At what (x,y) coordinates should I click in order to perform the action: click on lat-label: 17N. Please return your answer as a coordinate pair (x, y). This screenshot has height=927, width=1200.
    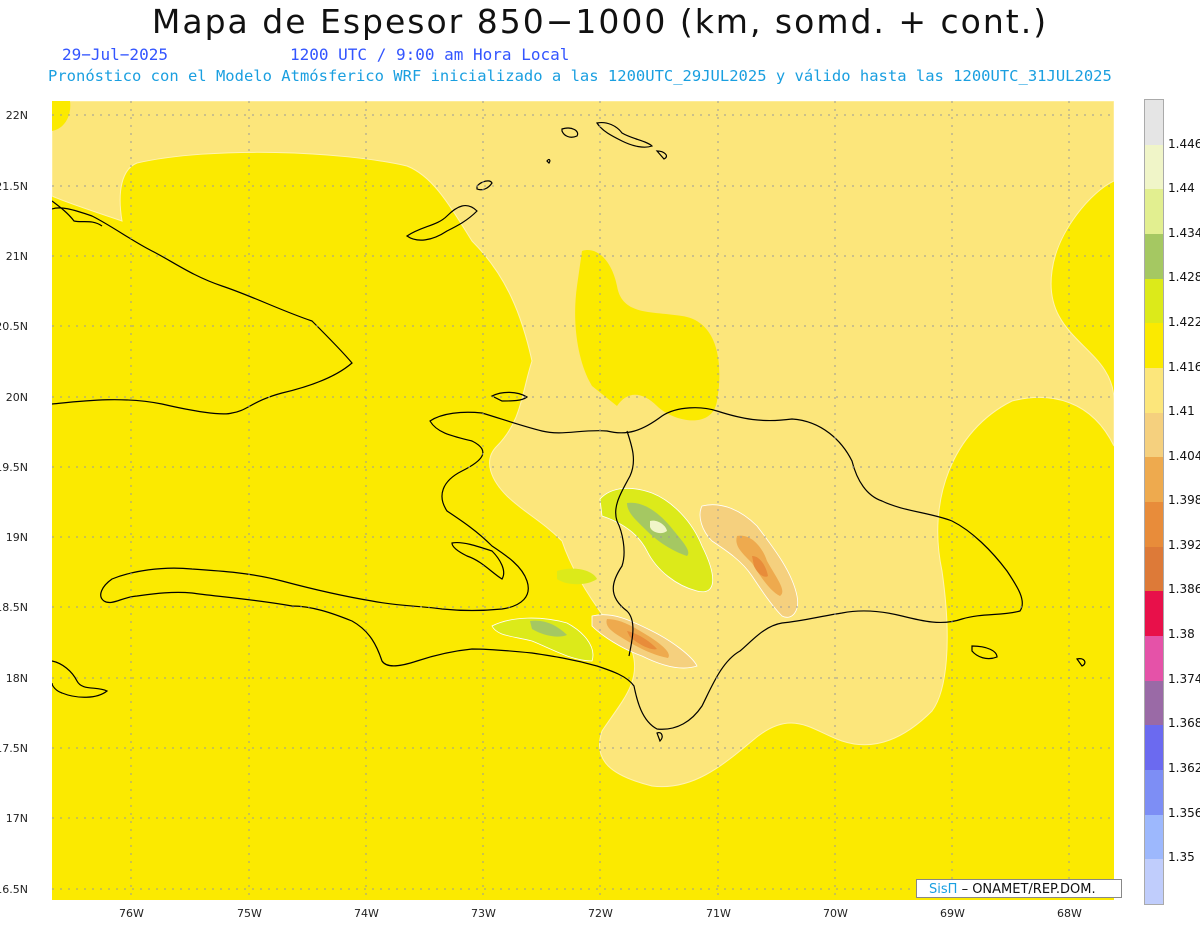
    Looking at the image, I should click on (16, 818).